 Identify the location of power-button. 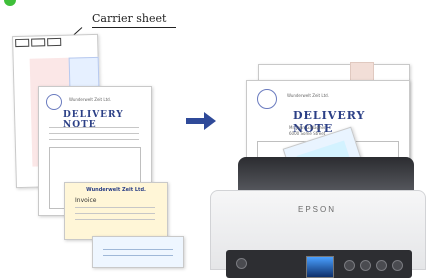
(241, 263).